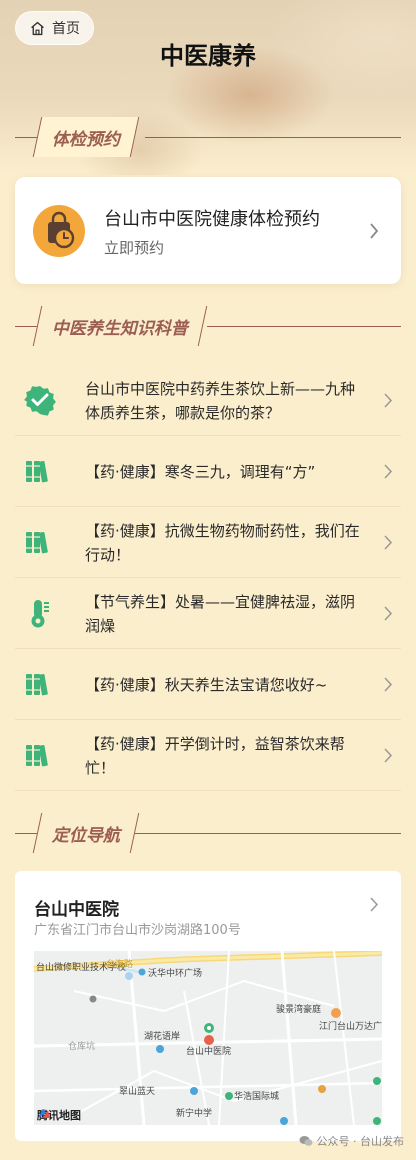  I want to click on section-header-location: 定位导航, so click(208, 833).